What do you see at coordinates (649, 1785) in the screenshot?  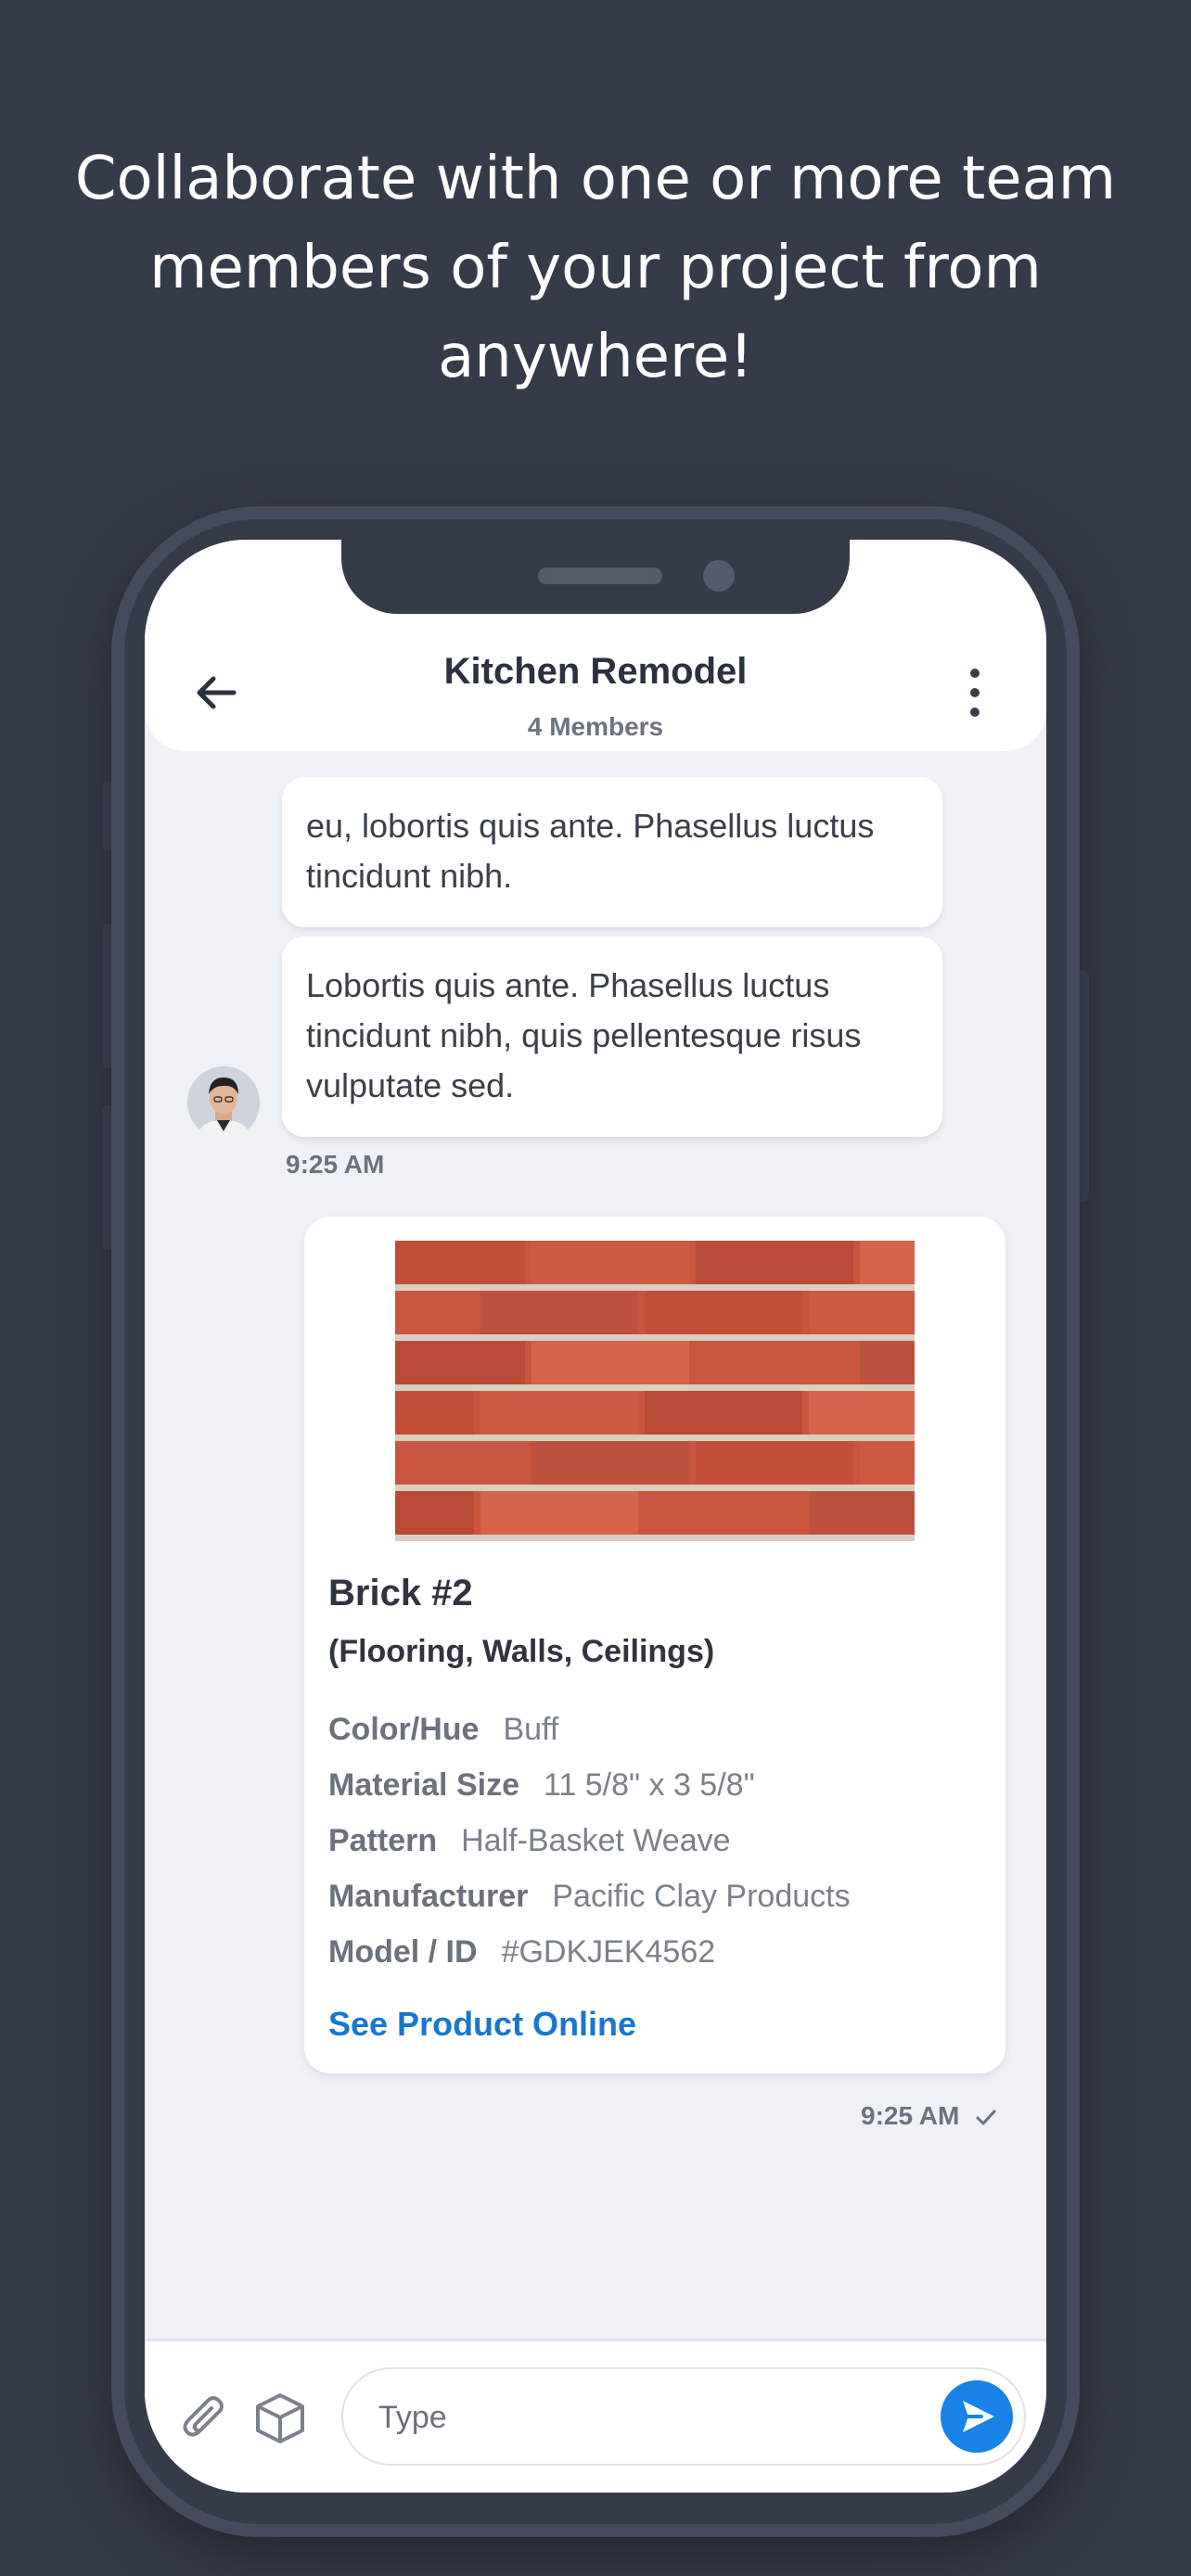 I see `spec-value: 11 5/8" x 3 5/8"` at bounding box center [649, 1785].